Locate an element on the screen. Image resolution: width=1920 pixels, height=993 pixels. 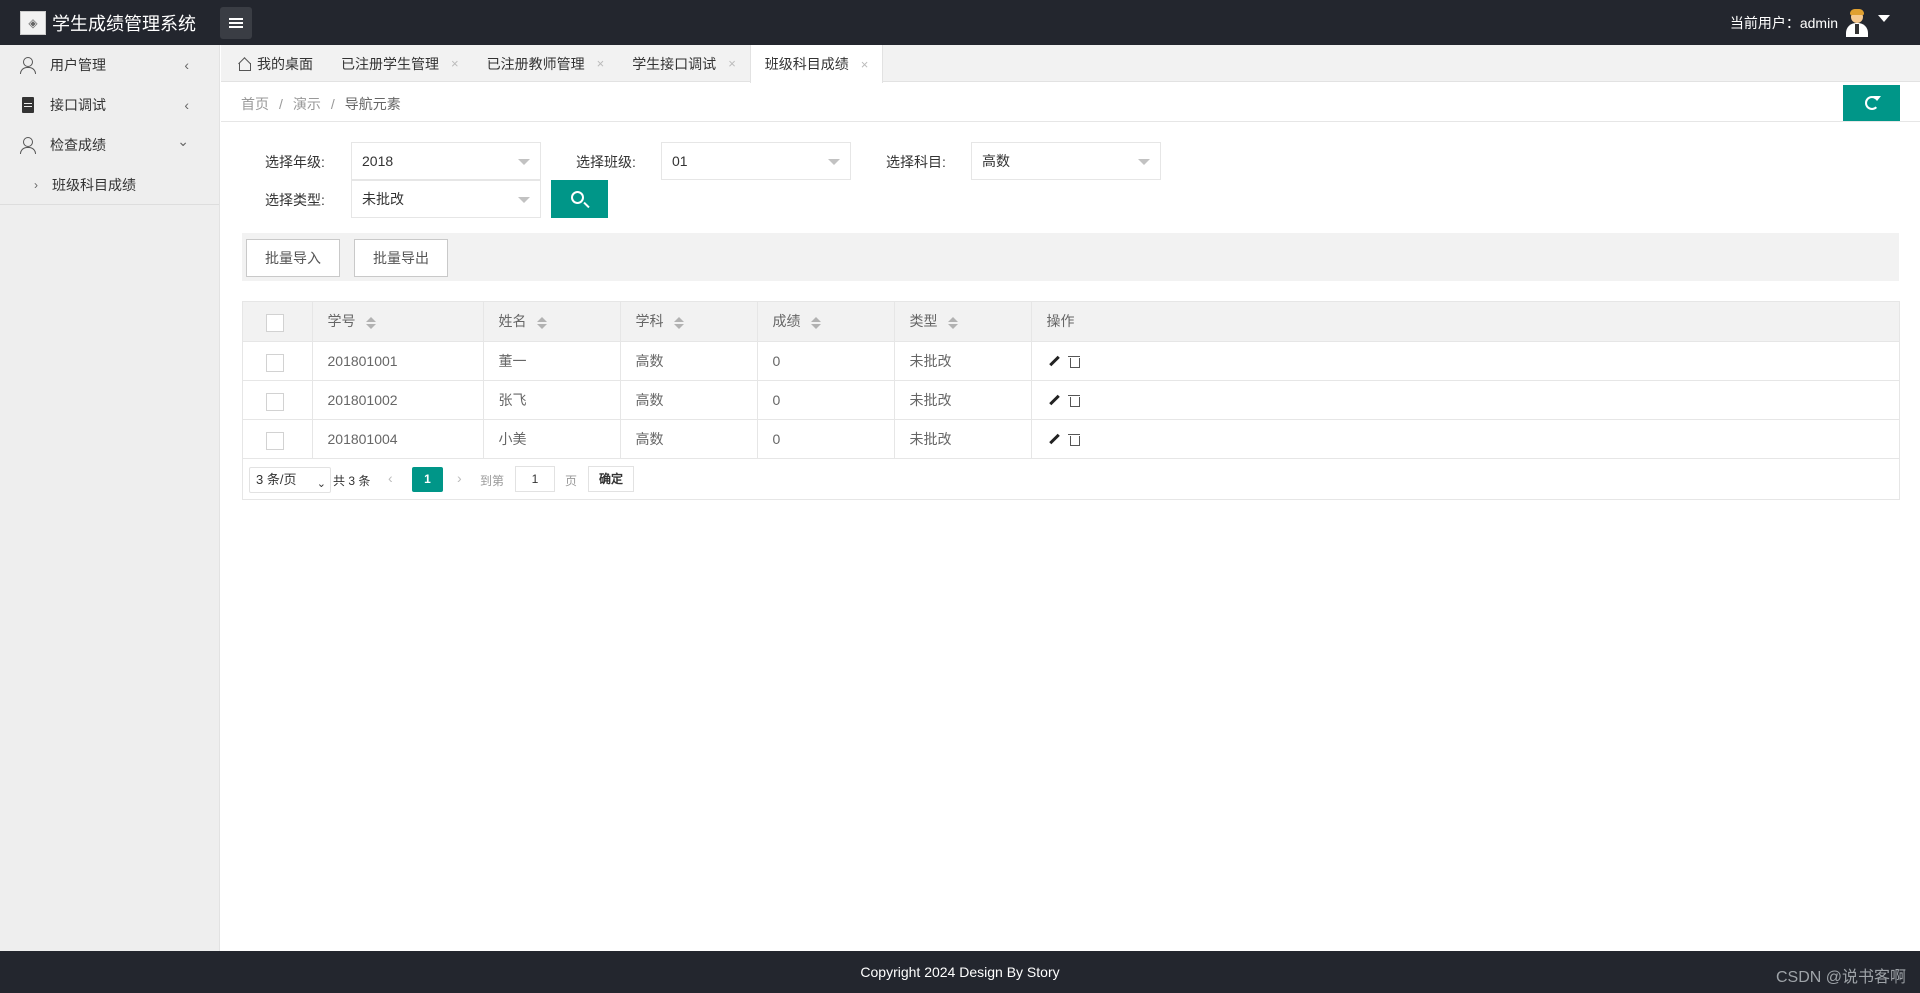
table-row: 201801004 小美 高数 0 未批改 is located at coordinates (1071, 439).